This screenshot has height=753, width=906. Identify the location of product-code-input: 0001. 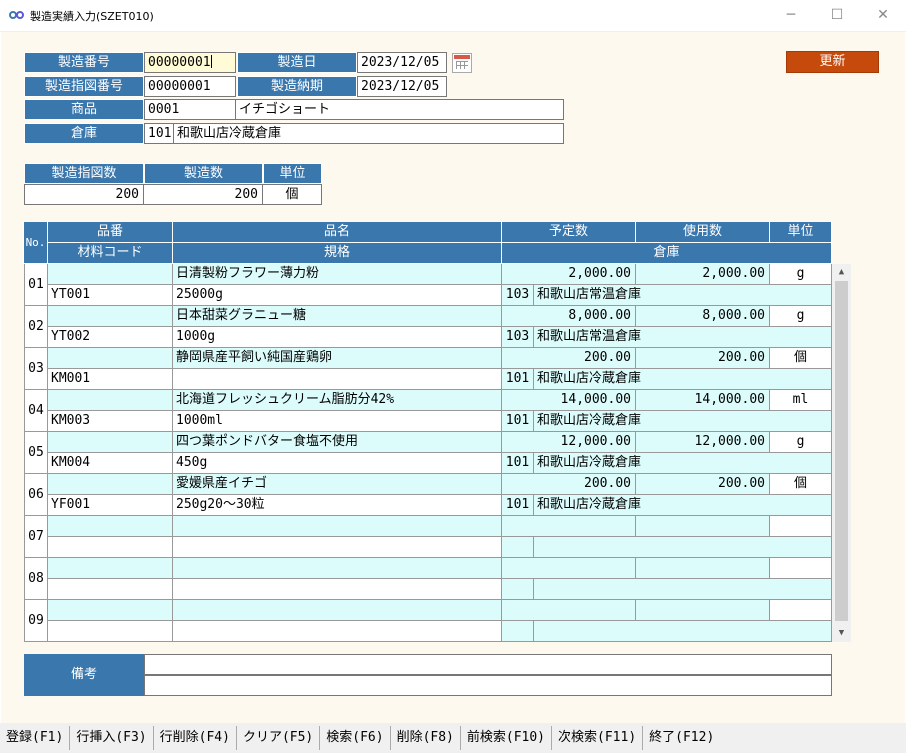
(190, 109).